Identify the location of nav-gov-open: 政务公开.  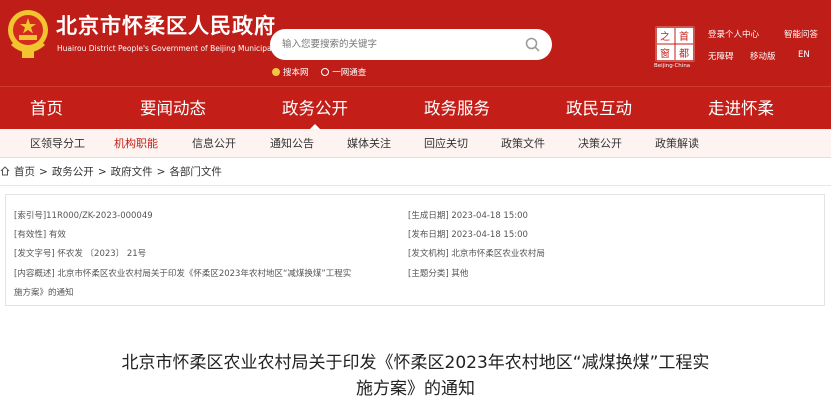
(315, 108).